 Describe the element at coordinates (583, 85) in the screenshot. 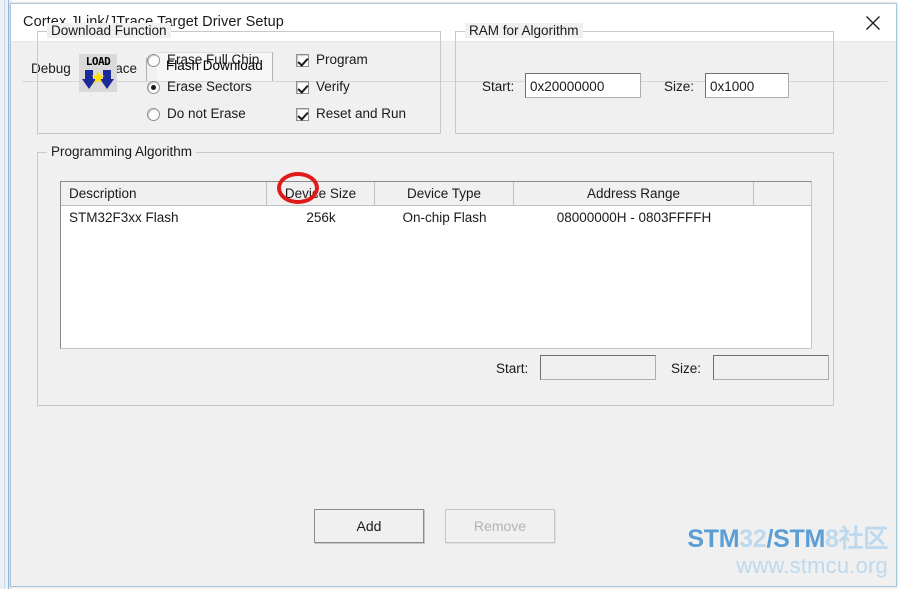

I see `ram-start-input: 0x20000000` at that location.